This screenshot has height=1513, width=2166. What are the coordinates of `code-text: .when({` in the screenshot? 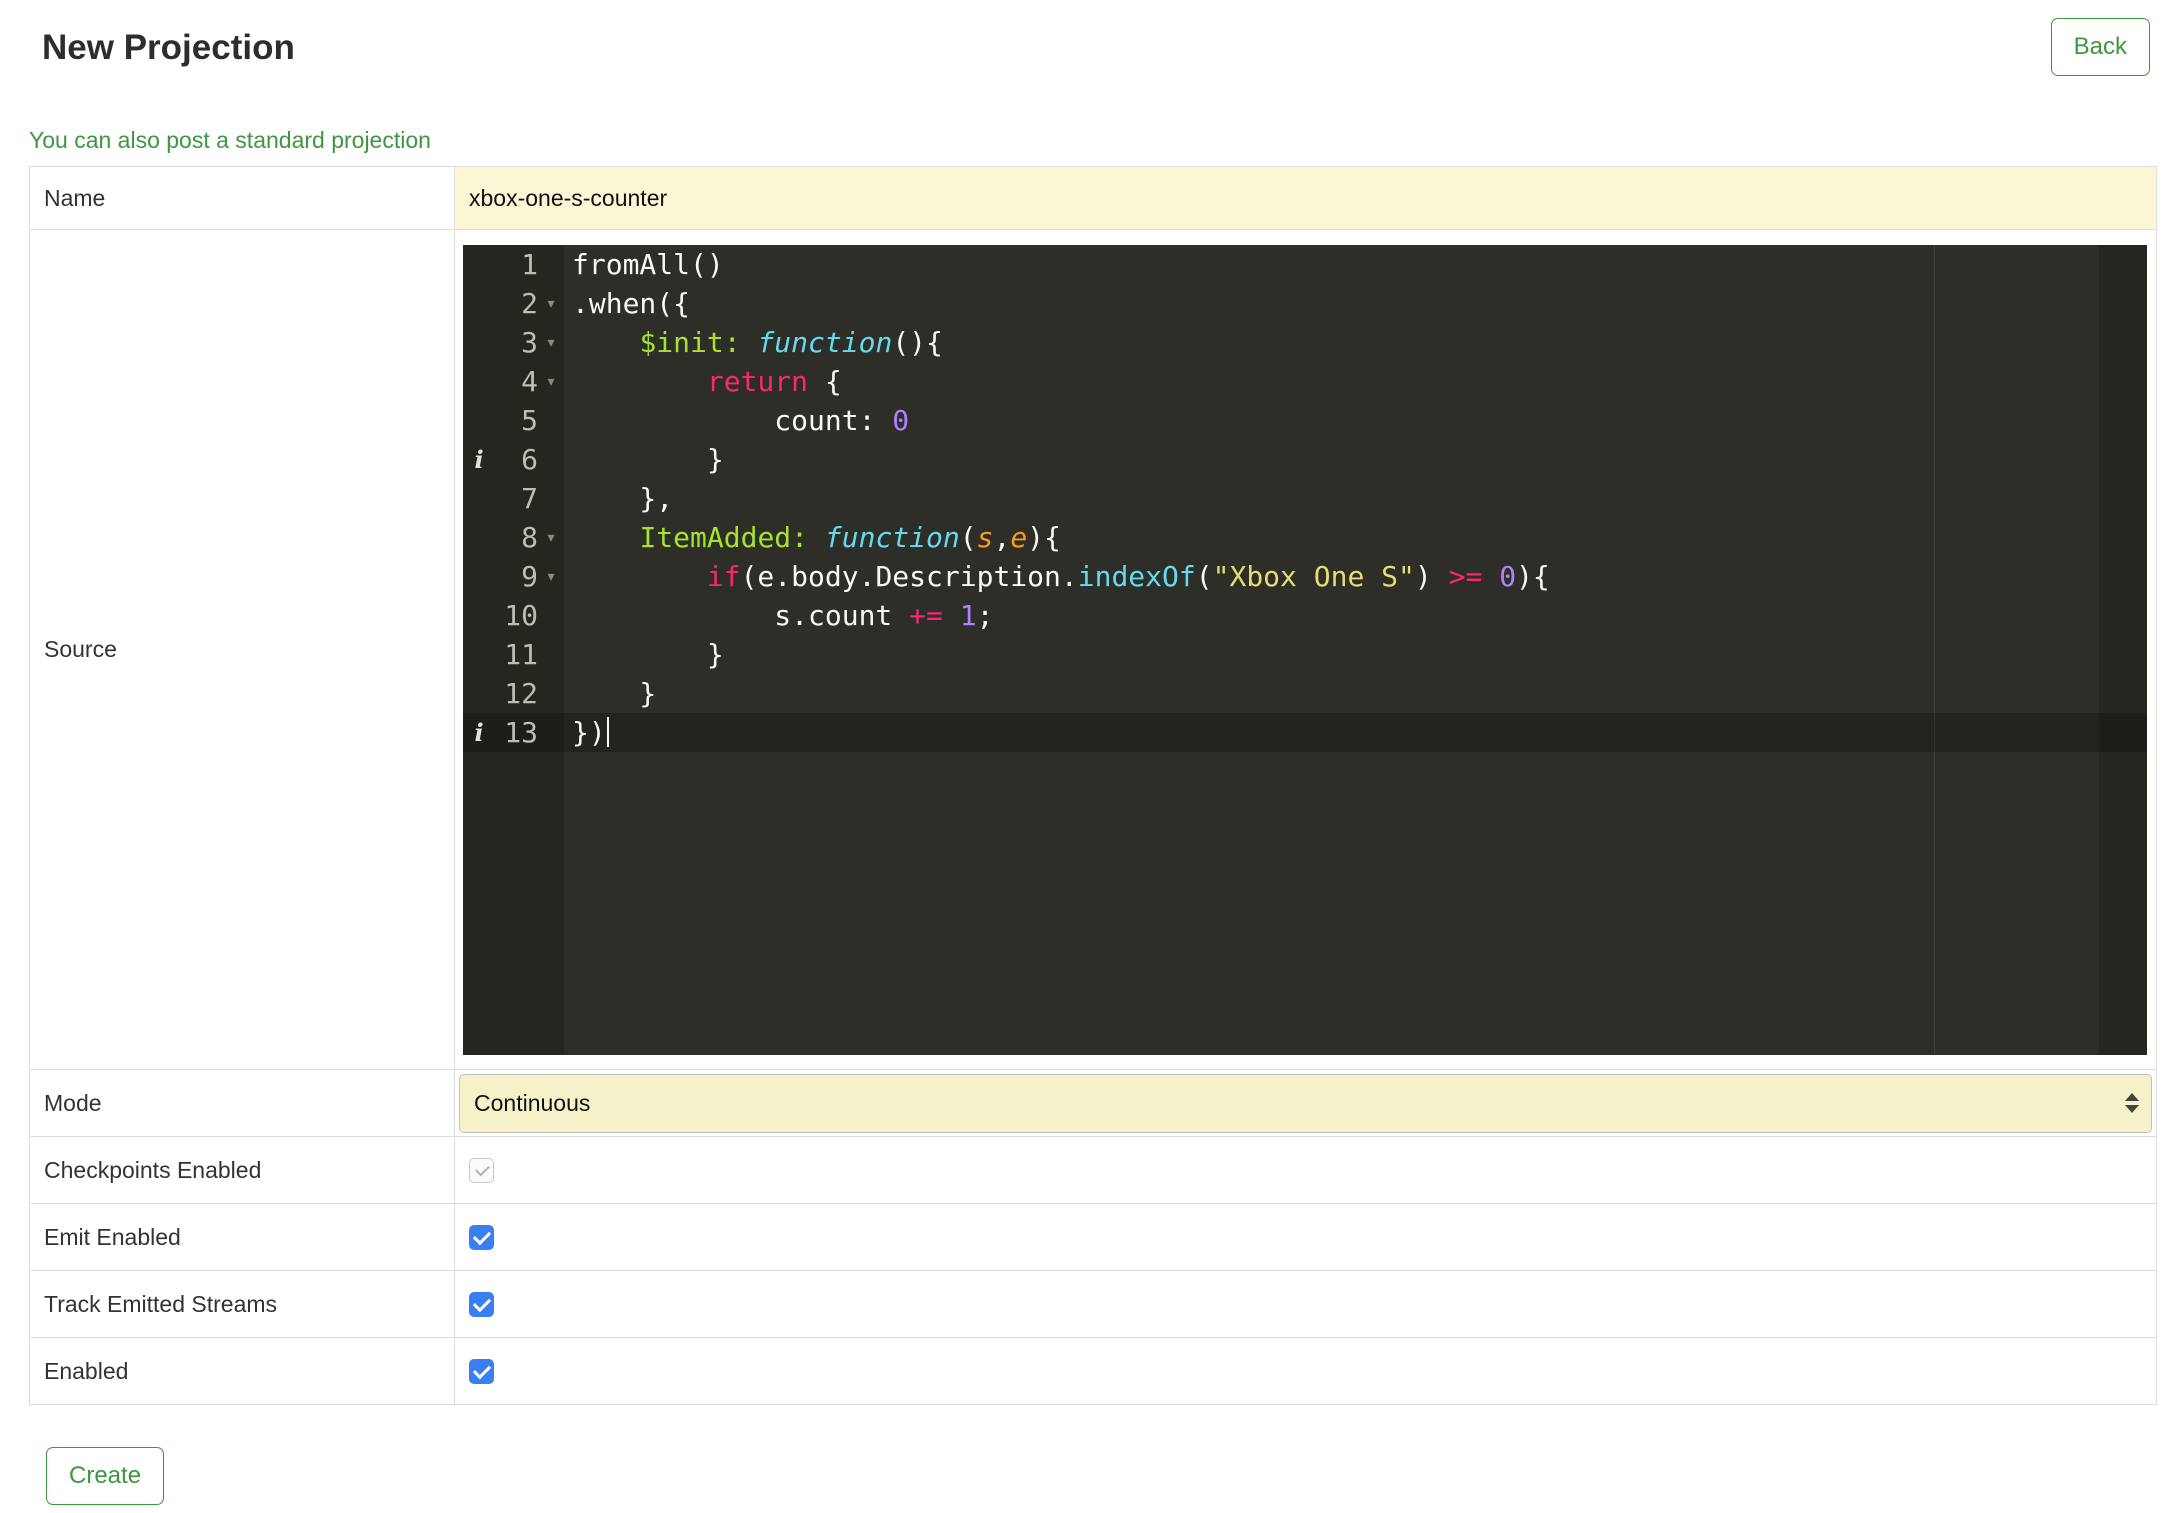 It's located at (631, 303).